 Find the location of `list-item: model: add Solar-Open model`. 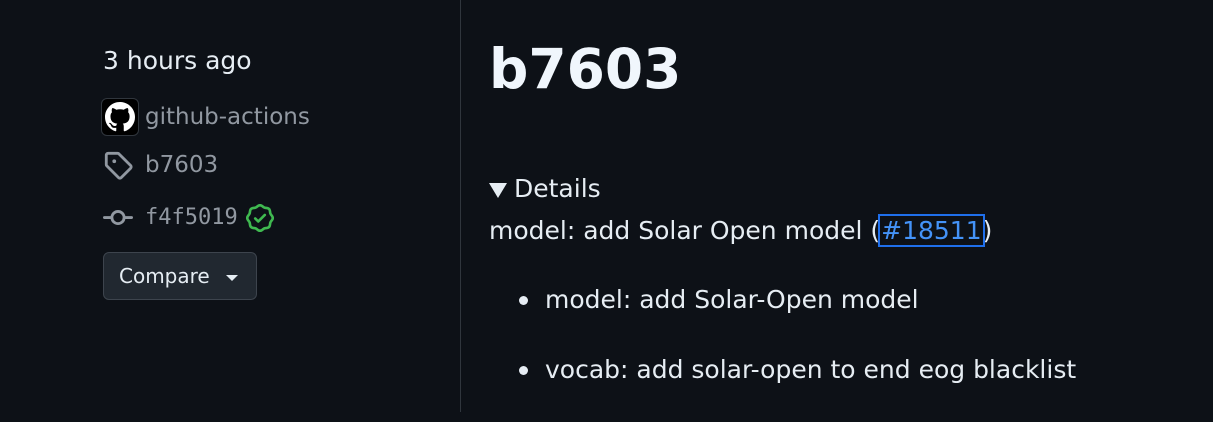

list-item: model: add Solar-Open model is located at coordinates (782, 300).